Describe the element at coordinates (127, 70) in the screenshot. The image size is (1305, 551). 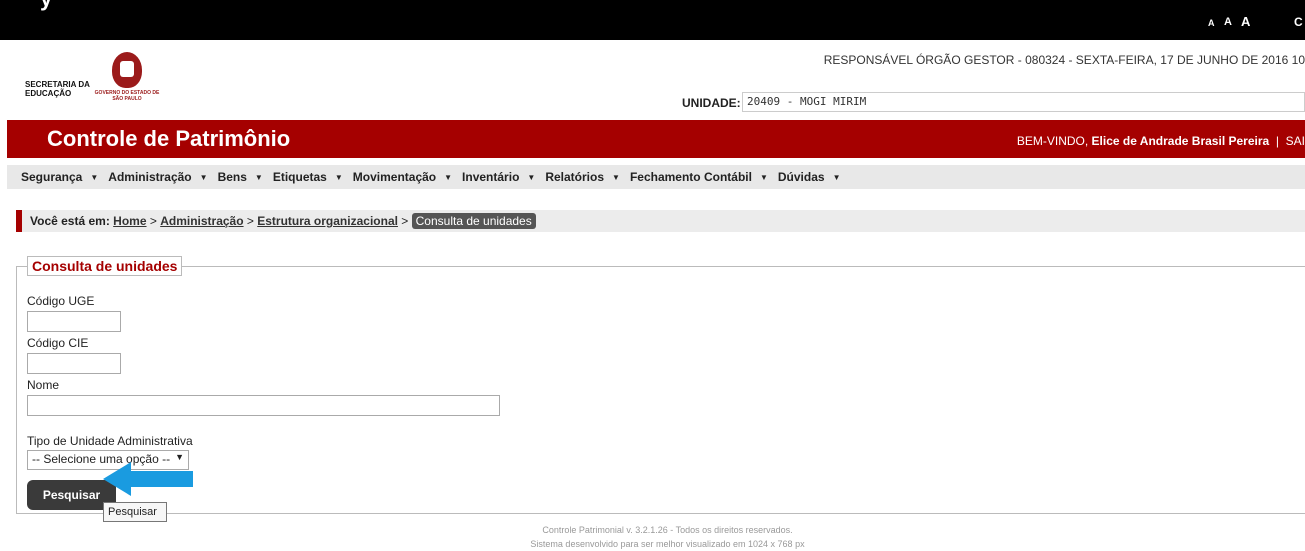
I see `state-crest-icon` at that location.